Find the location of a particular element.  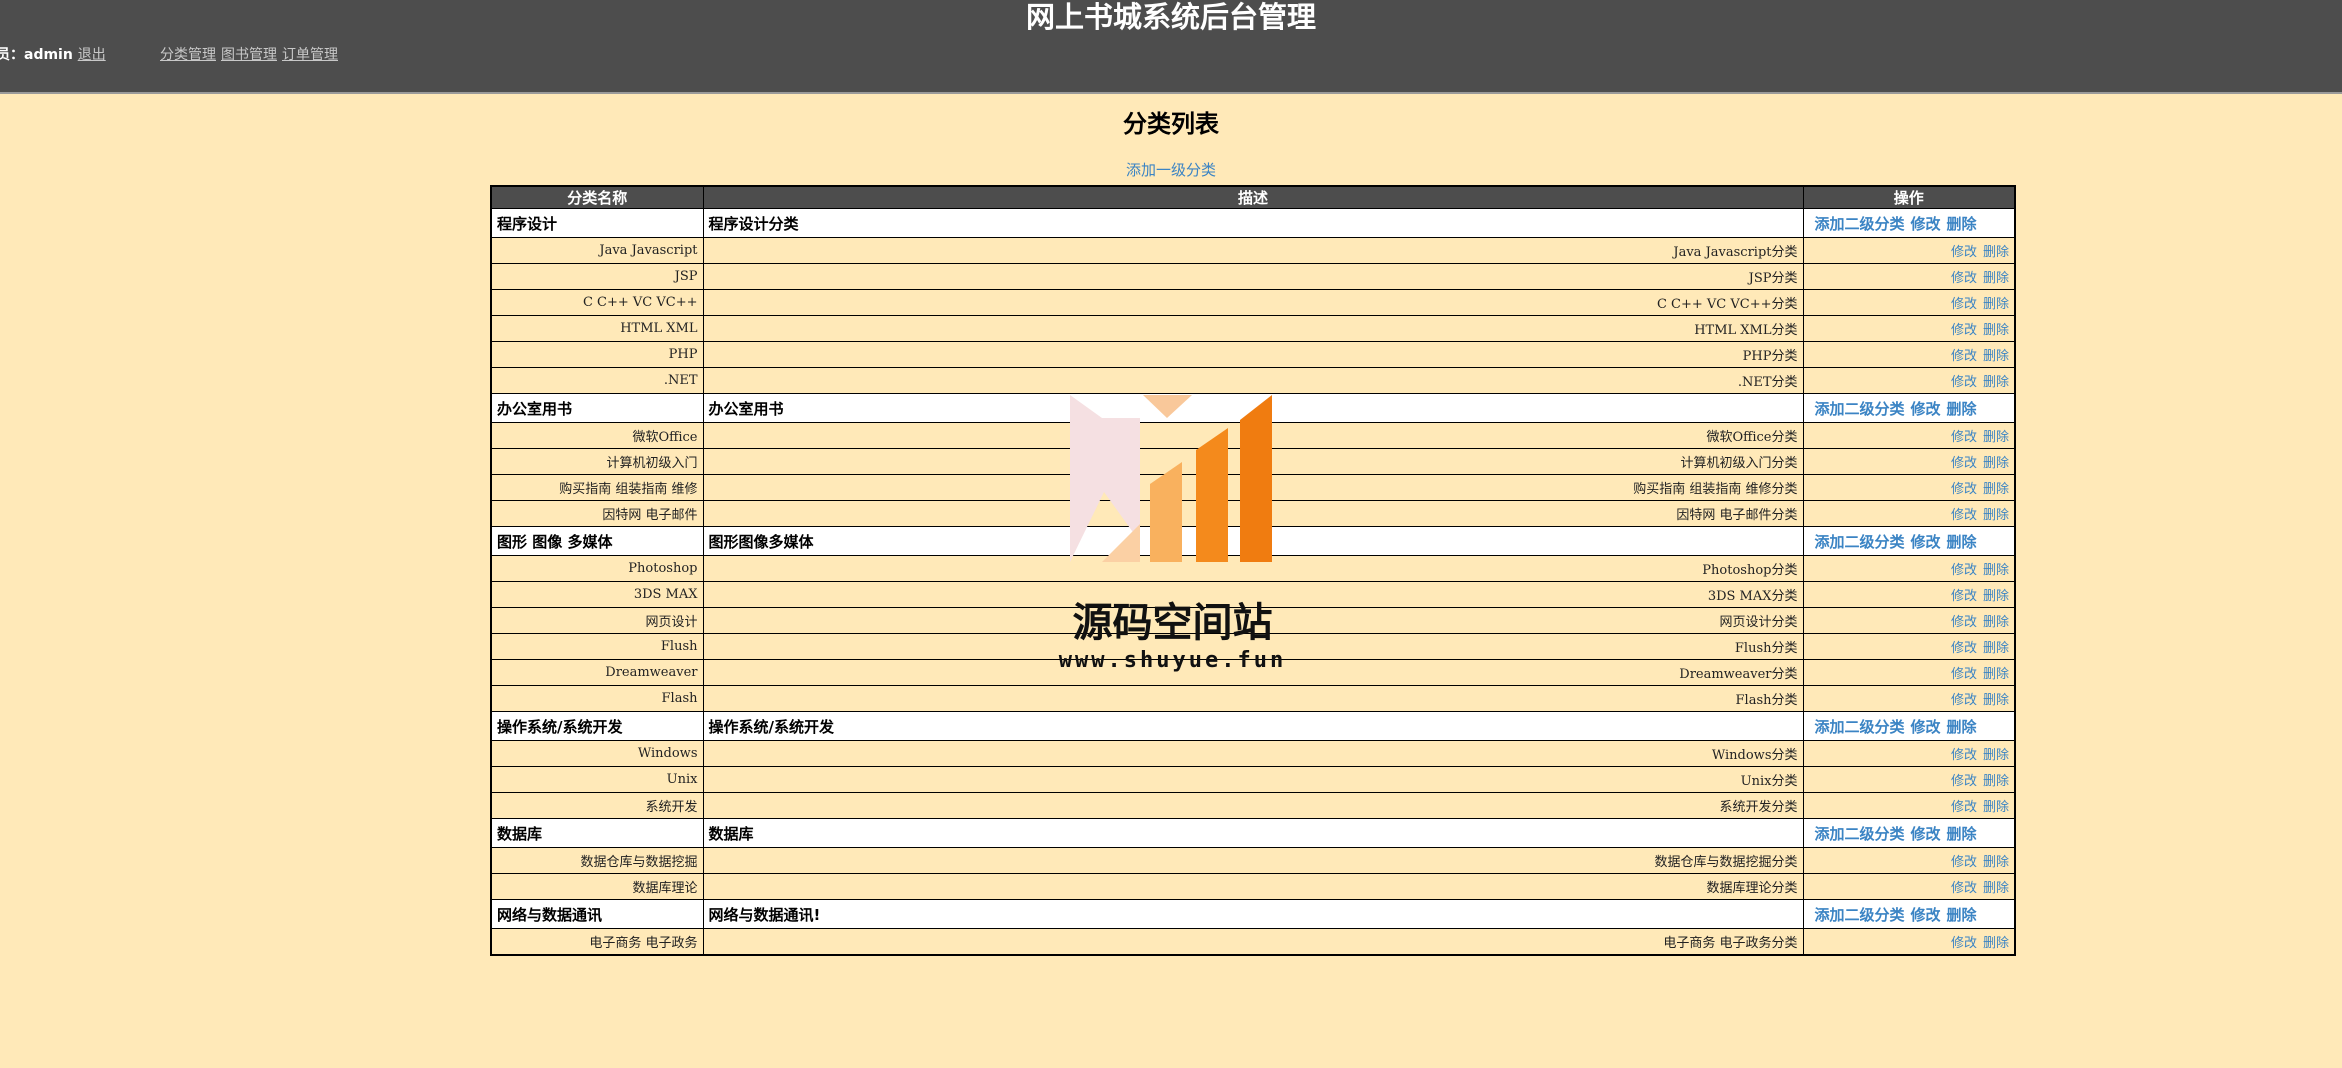

nav-category-manage: 分类管理 is located at coordinates (188, 55).